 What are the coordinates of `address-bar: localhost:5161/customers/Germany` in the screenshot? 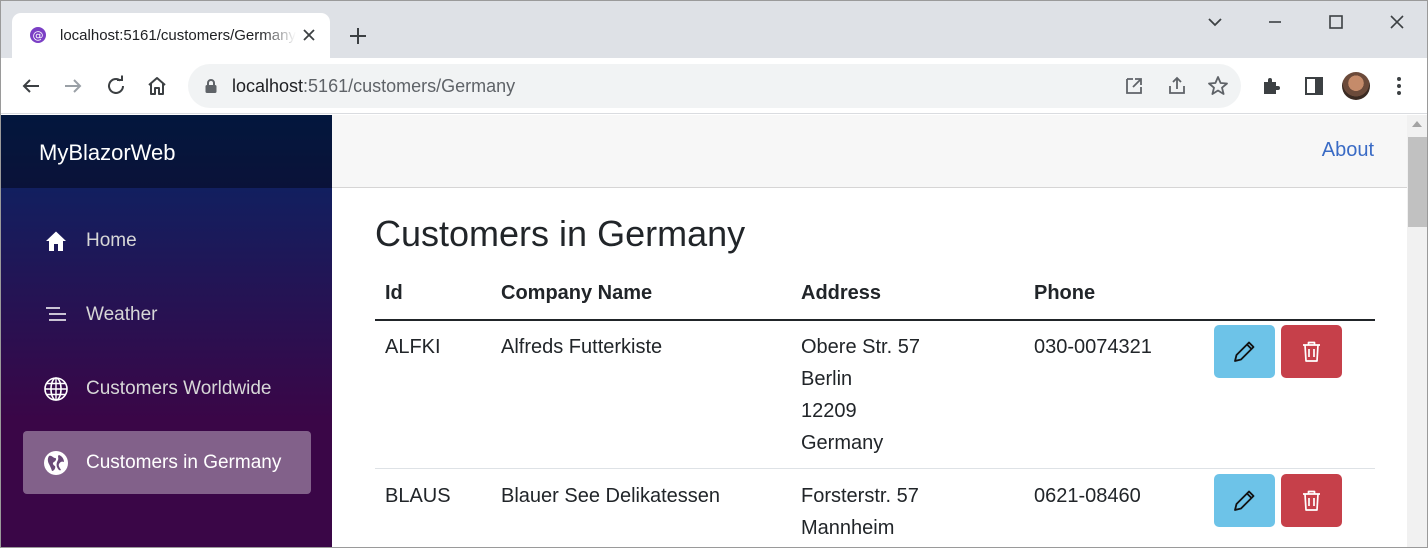 It's located at (714, 86).